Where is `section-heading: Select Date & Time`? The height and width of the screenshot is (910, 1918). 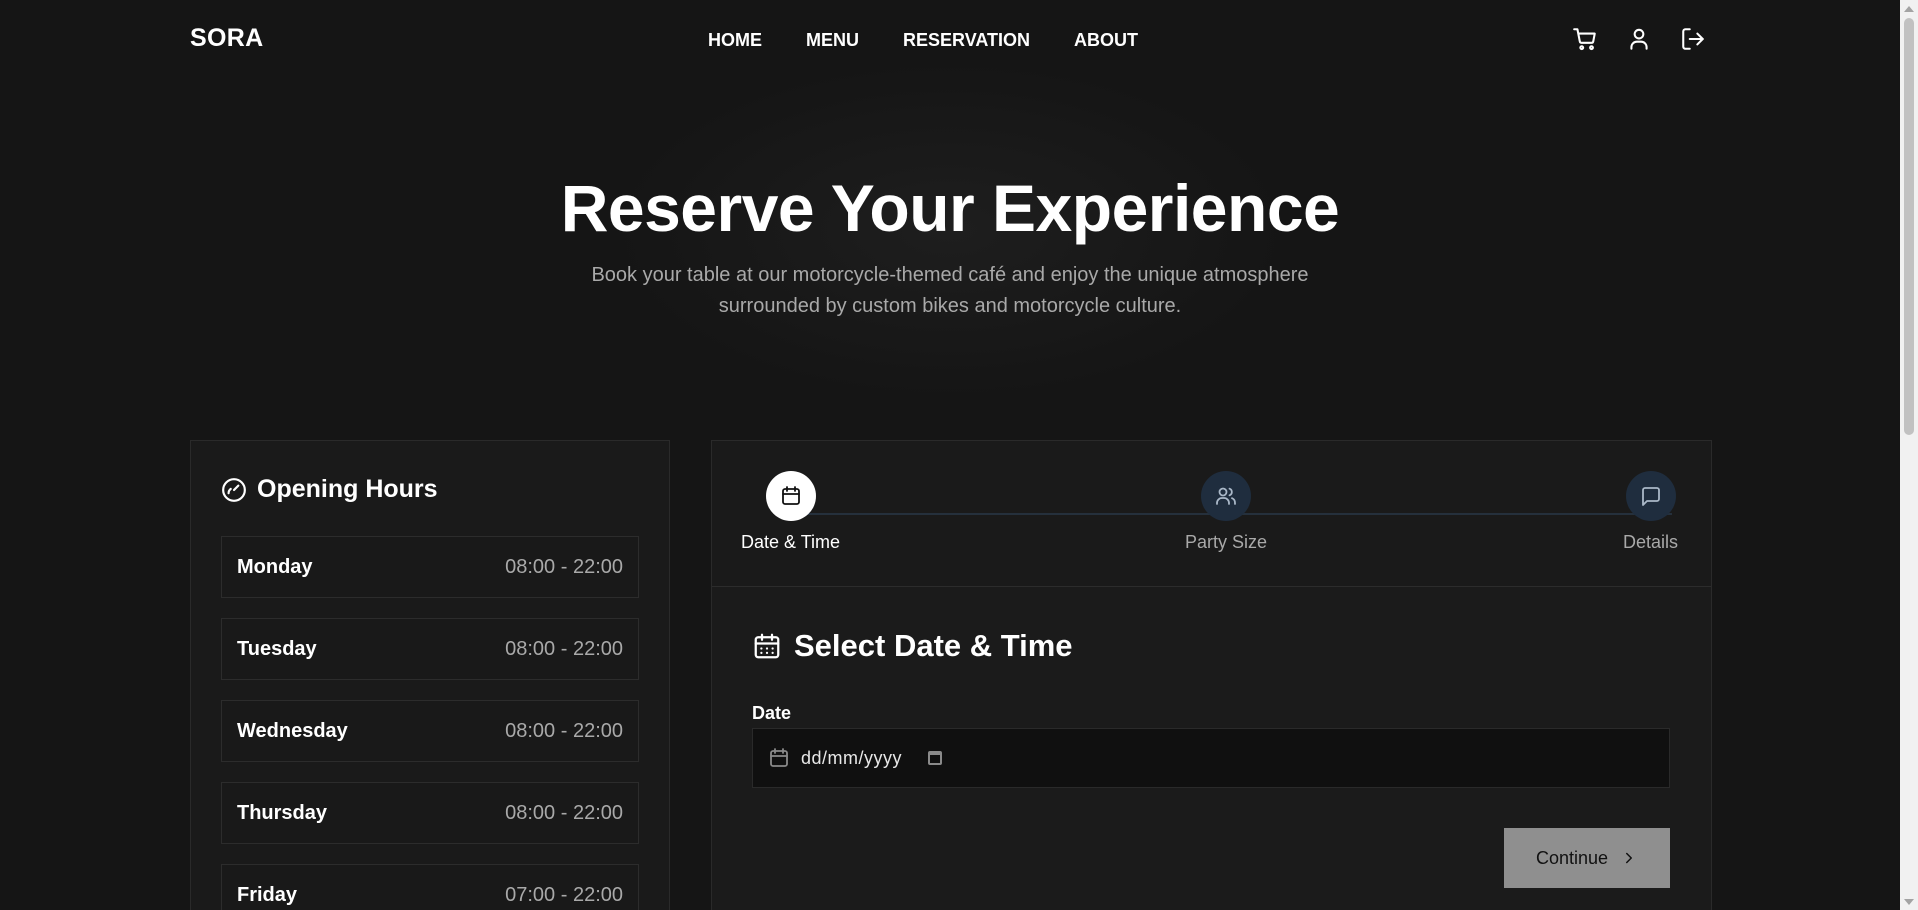 section-heading: Select Date & Time is located at coordinates (912, 646).